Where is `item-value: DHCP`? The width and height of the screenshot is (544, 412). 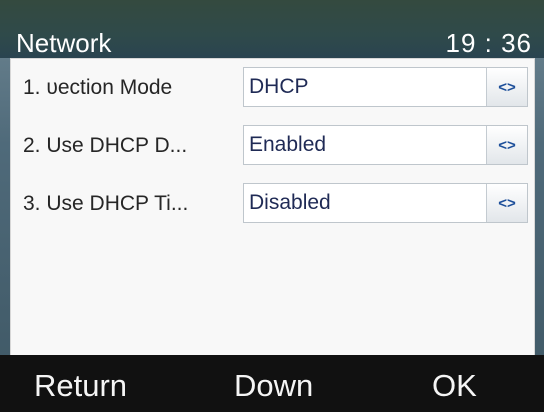
item-value: DHCP is located at coordinates (279, 86).